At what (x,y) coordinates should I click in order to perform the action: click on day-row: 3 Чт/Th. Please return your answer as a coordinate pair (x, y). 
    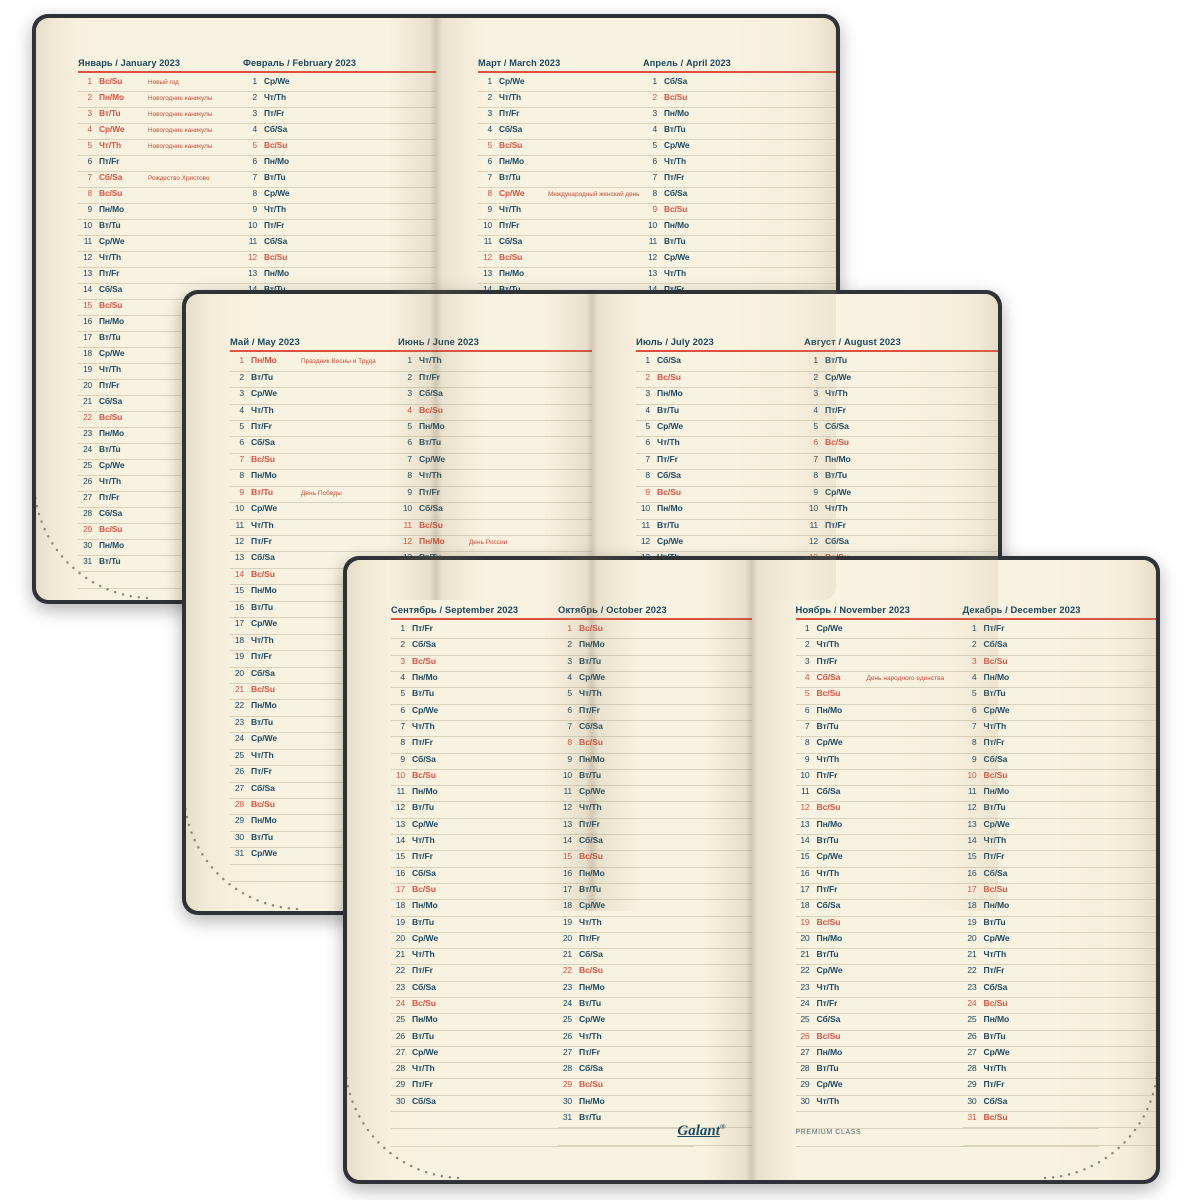
    Looking at the image, I should click on (901, 396).